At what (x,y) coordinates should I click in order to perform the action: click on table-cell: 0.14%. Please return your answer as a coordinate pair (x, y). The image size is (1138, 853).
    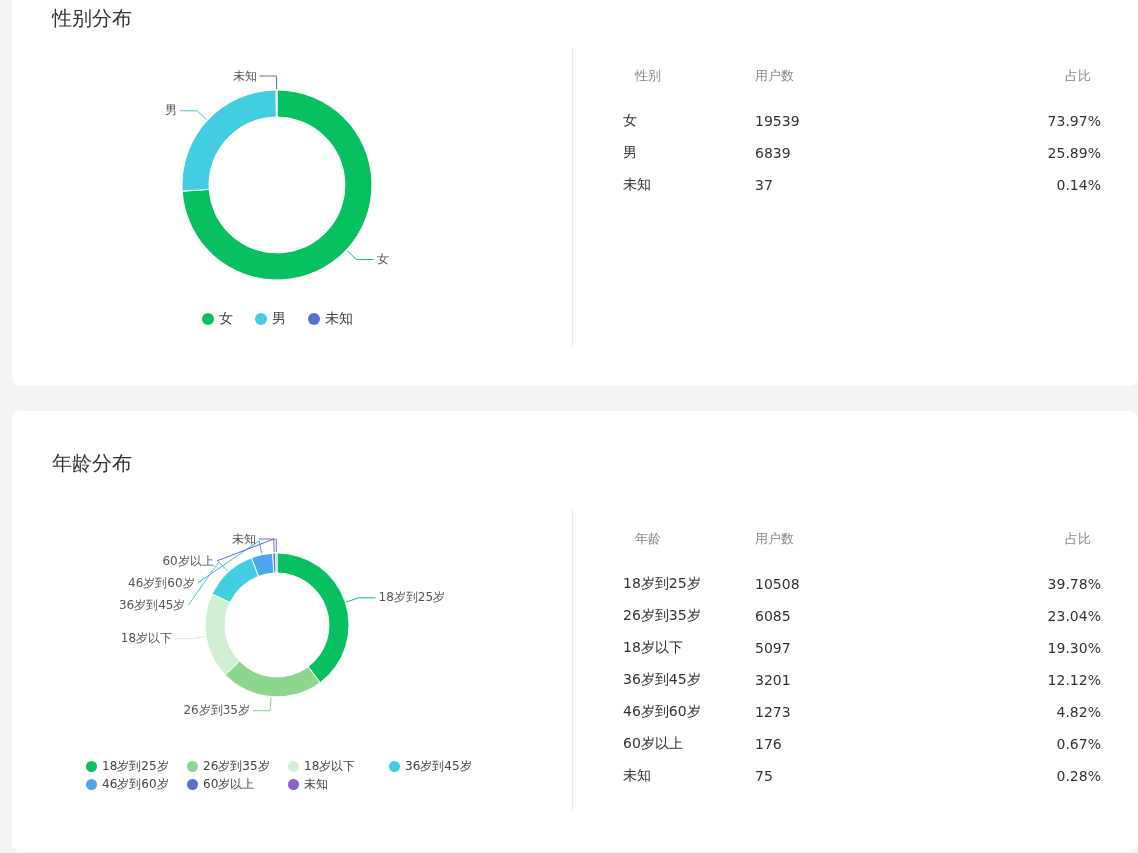
    Looking at the image, I should click on (1078, 185).